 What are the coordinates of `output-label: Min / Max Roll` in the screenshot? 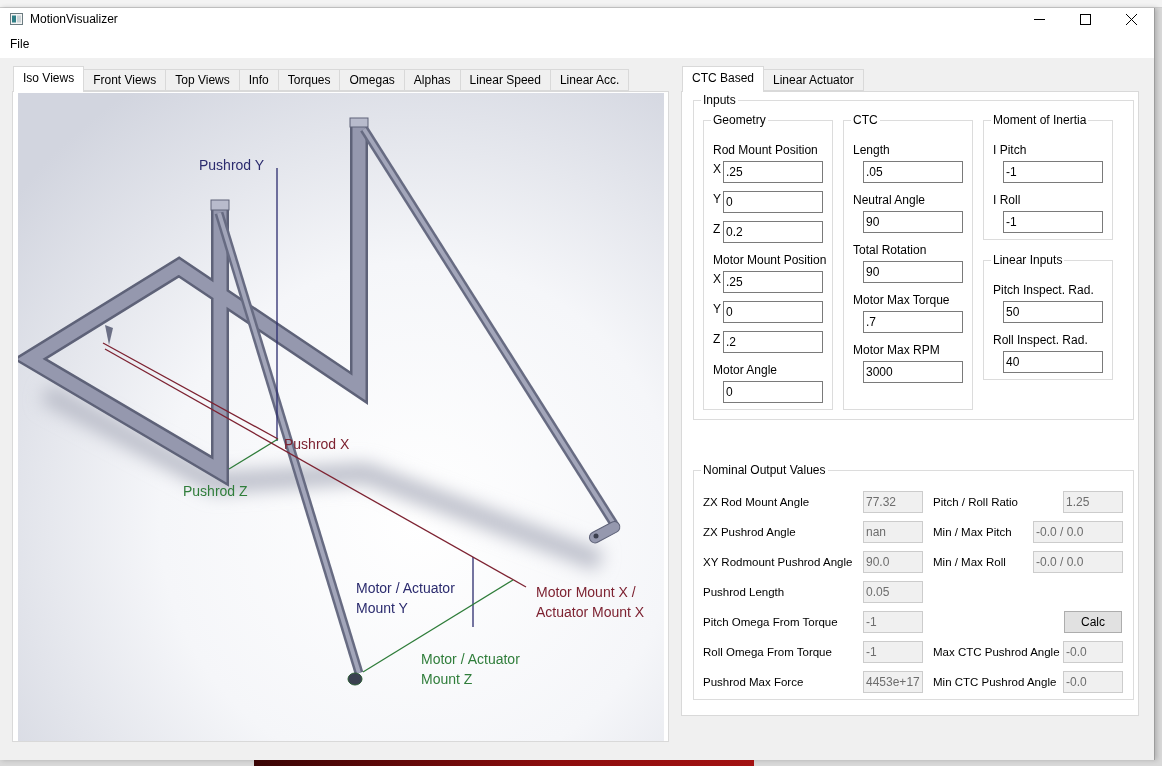 It's located at (969, 562).